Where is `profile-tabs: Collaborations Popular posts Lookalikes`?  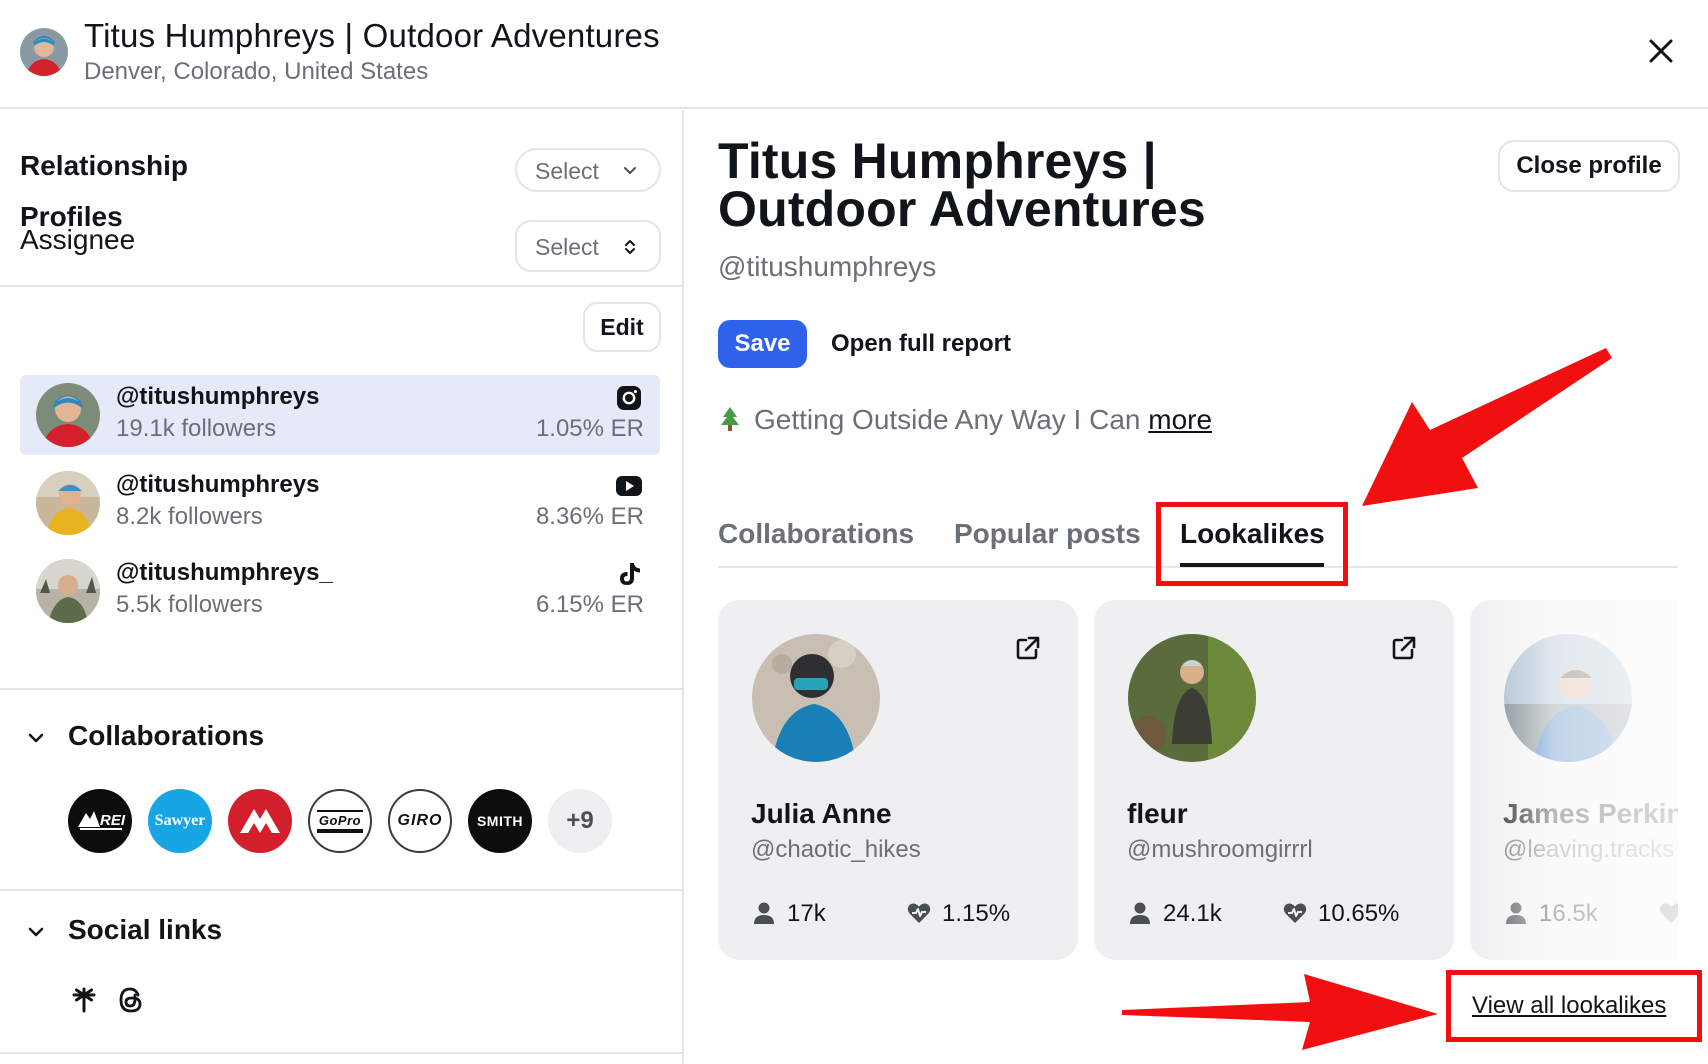 profile-tabs: Collaborations Popular posts Lookalikes is located at coordinates (1198, 543).